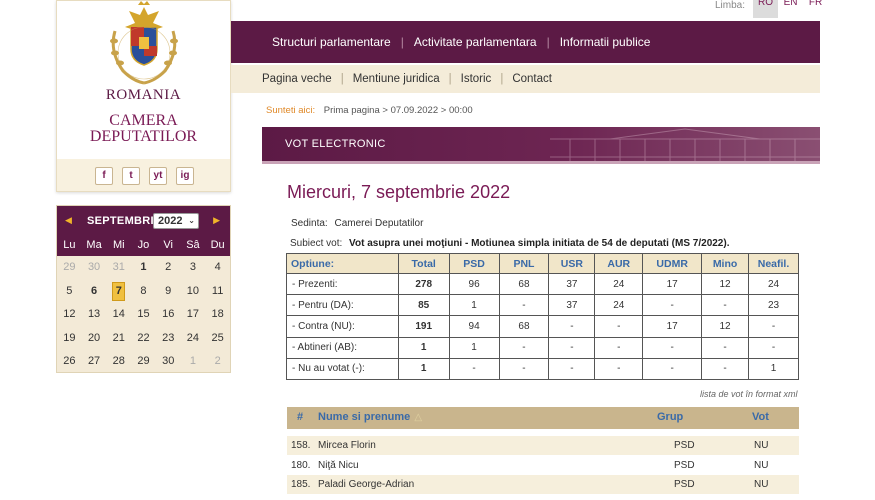 The height and width of the screenshot is (500, 875). I want to click on calendar-day: 26, so click(69, 362).